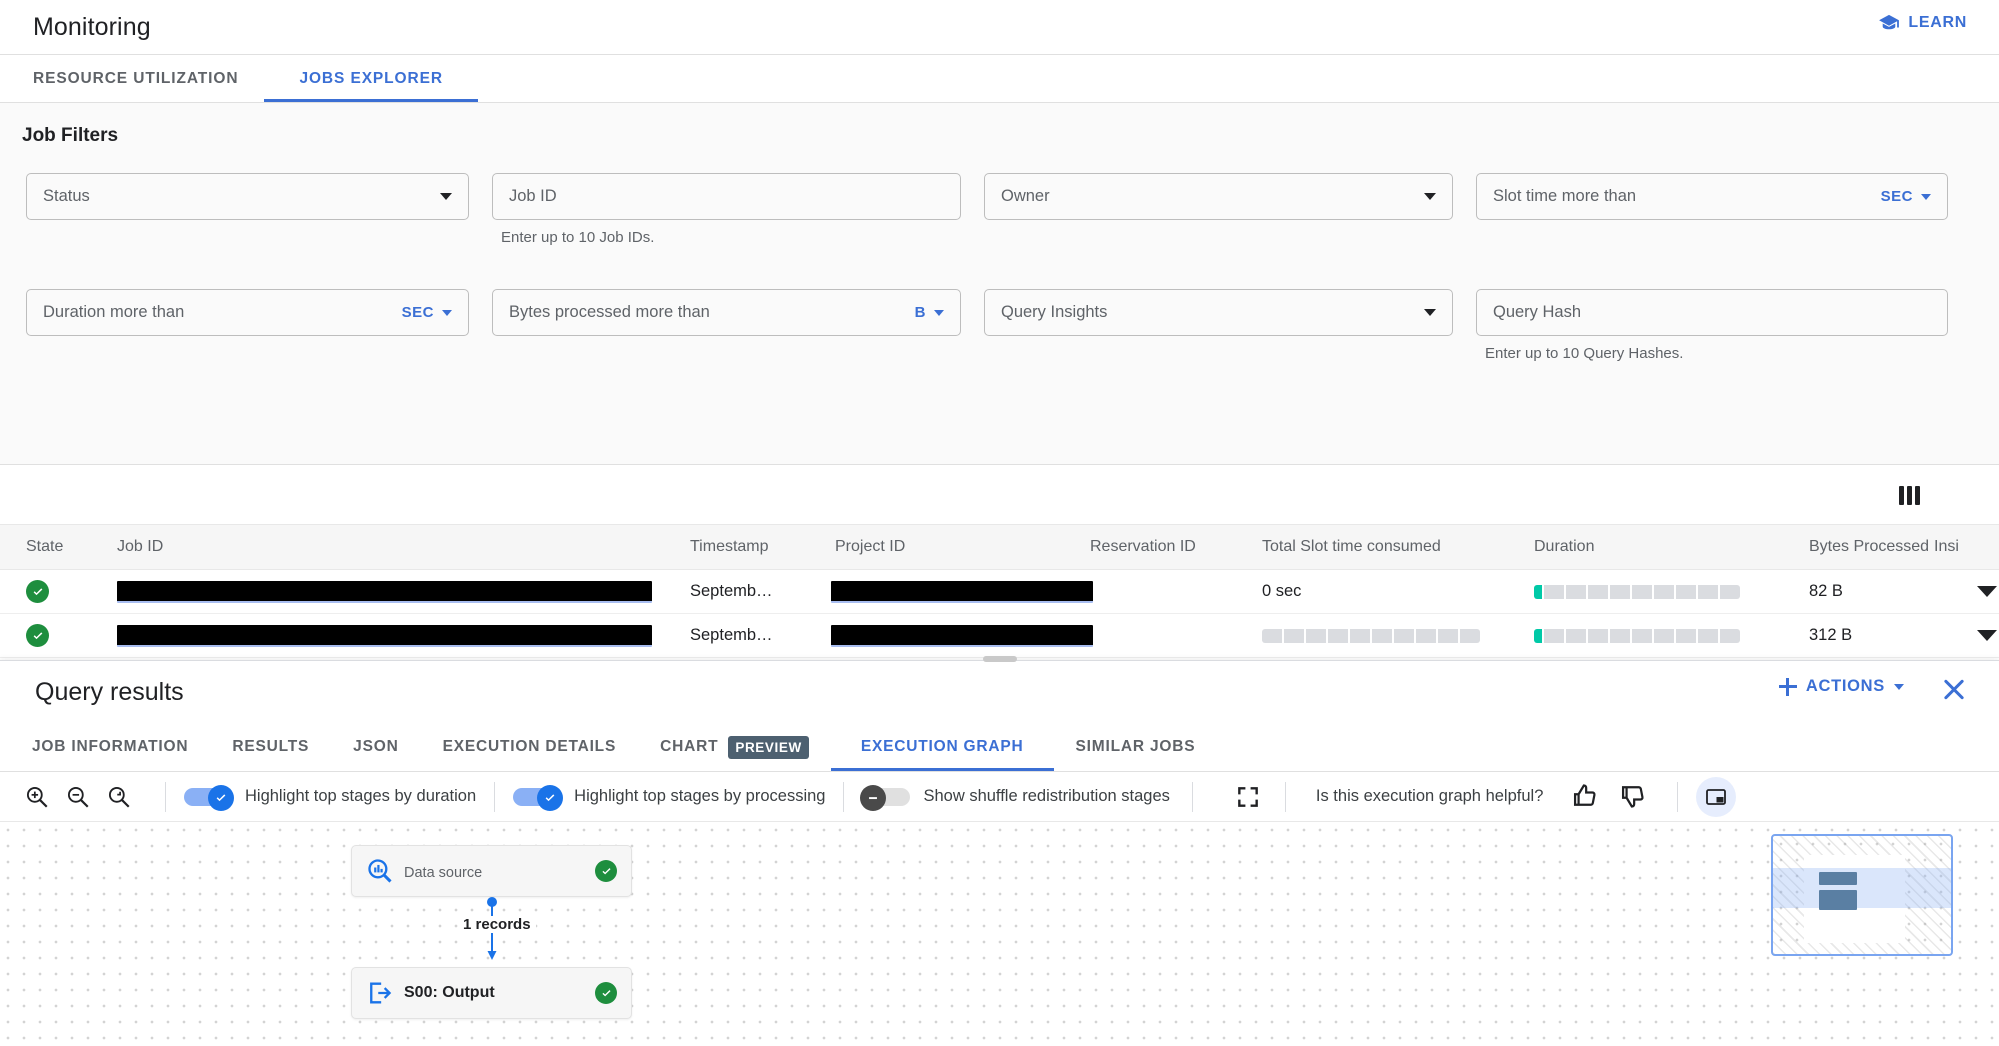  I want to click on row-job-id, so click(392, 635).